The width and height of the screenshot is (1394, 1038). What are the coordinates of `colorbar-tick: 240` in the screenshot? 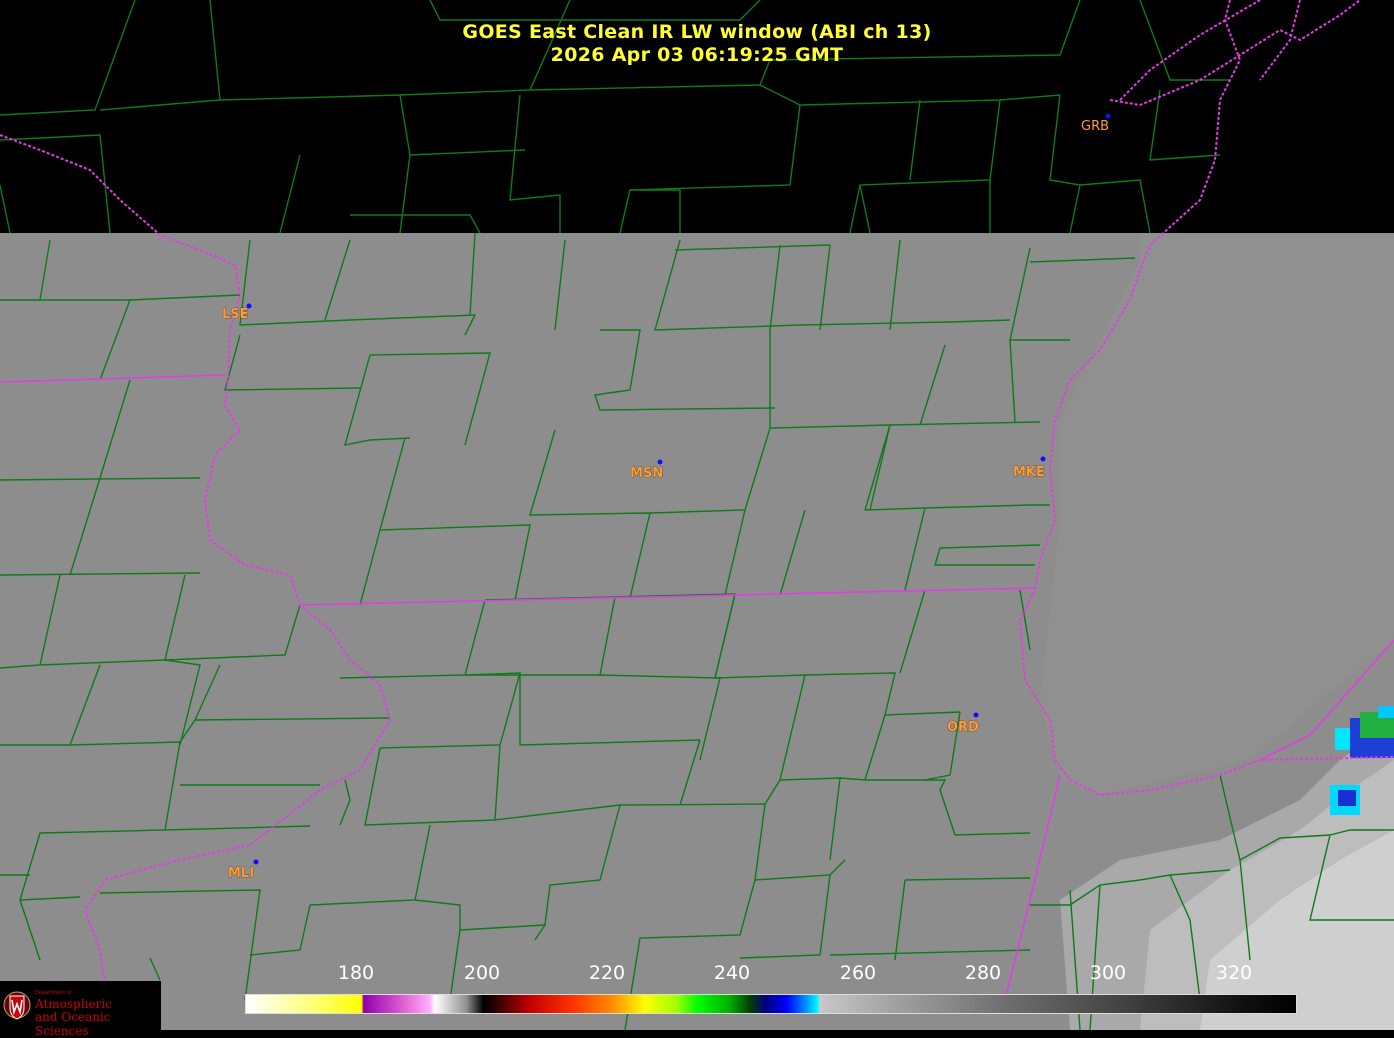 It's located at (732, 973).